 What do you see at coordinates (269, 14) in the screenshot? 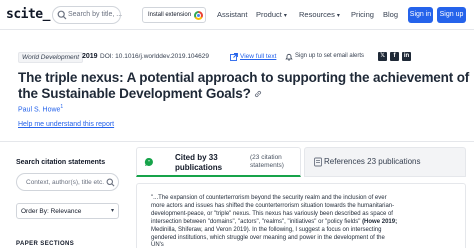
I see `nav-product-label: Product` at bounding box center [269, 14].